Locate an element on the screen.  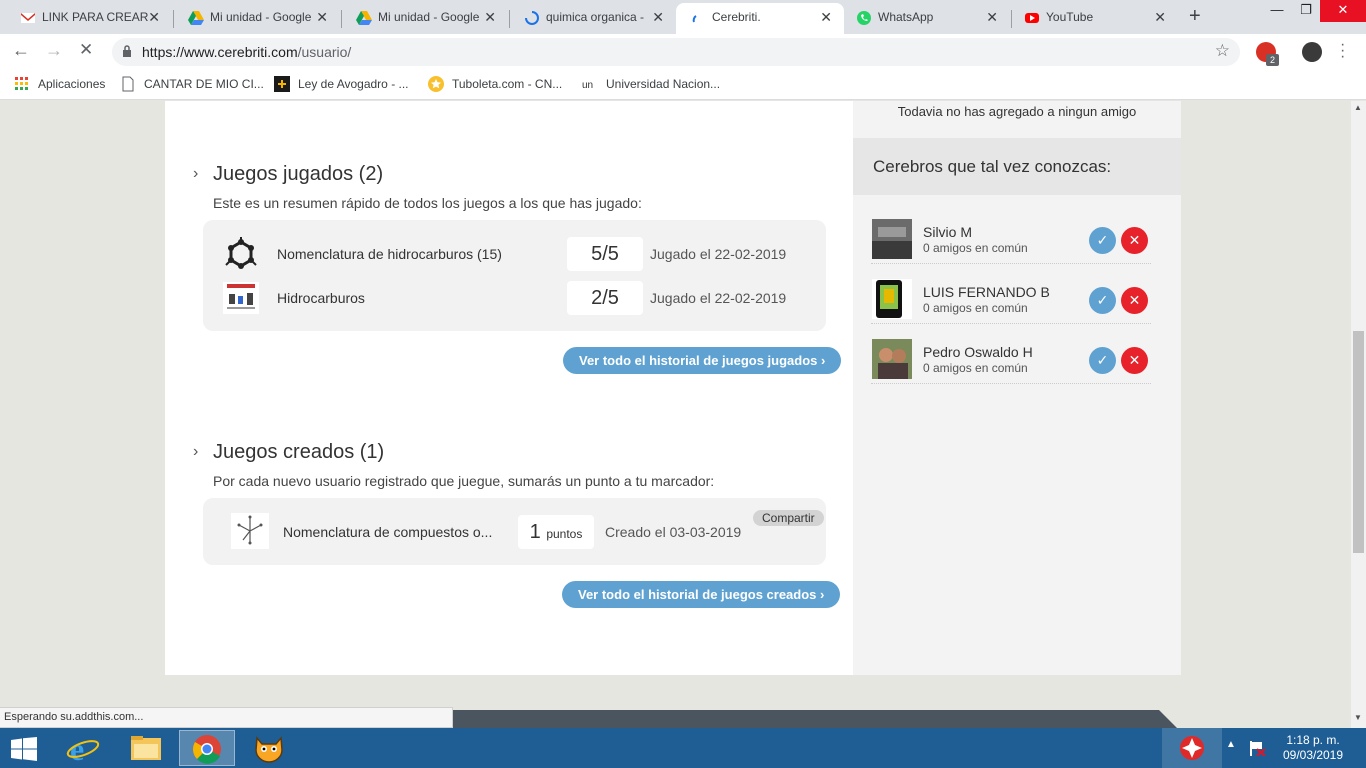
youtube-icon is located at coordinates (1032, 18).